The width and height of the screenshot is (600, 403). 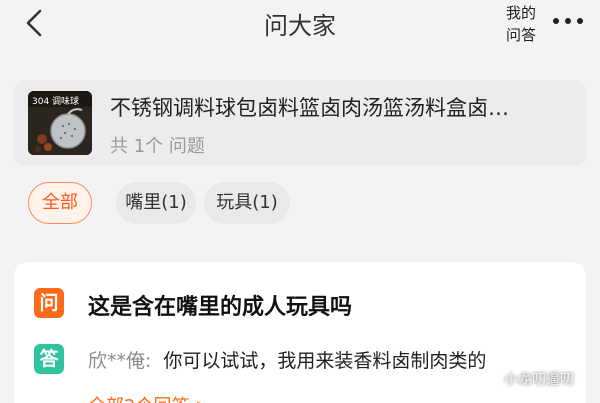 I want to click on answer-text: 你可以试试，我用来装香料卤制肉类的, so click(x=325, y=361).